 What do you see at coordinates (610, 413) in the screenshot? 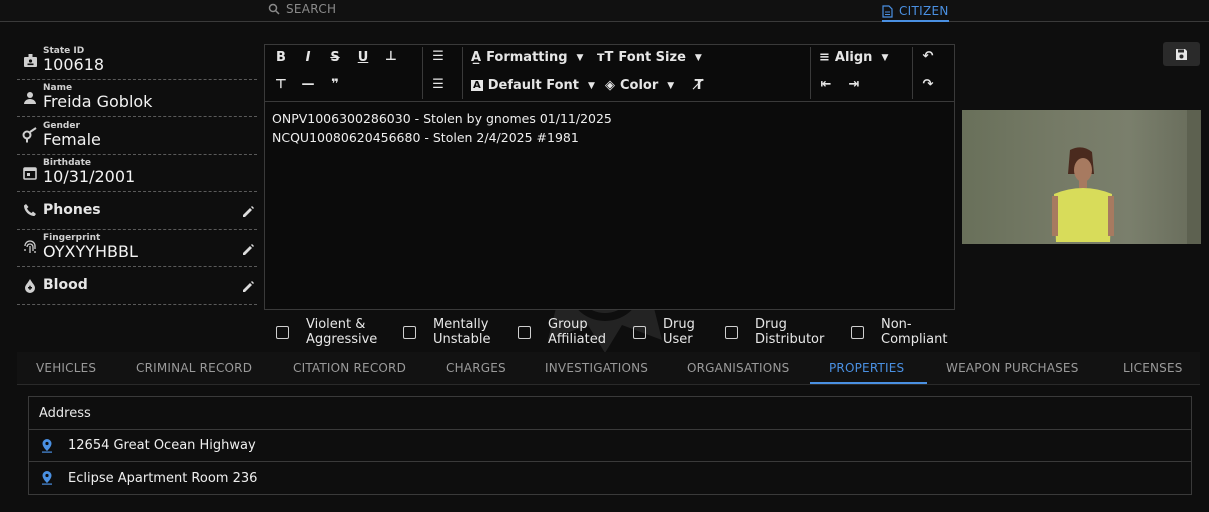
I see `table-header: Address` at bounding box center [610, 413].